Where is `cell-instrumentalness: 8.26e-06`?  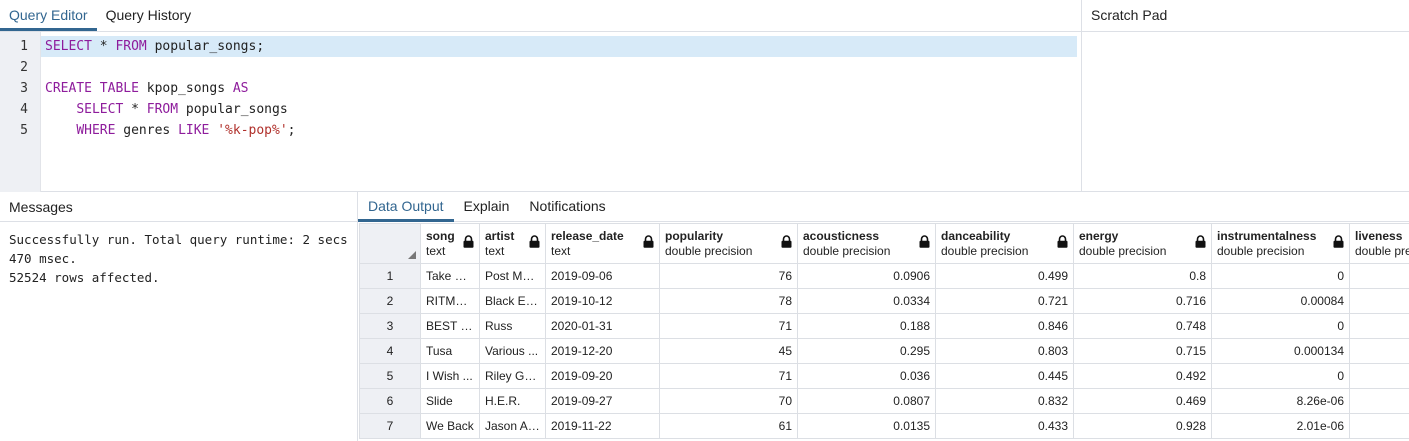 cell-instrumentalness: 8.26e-06 is located at coordinates (1280, 401).